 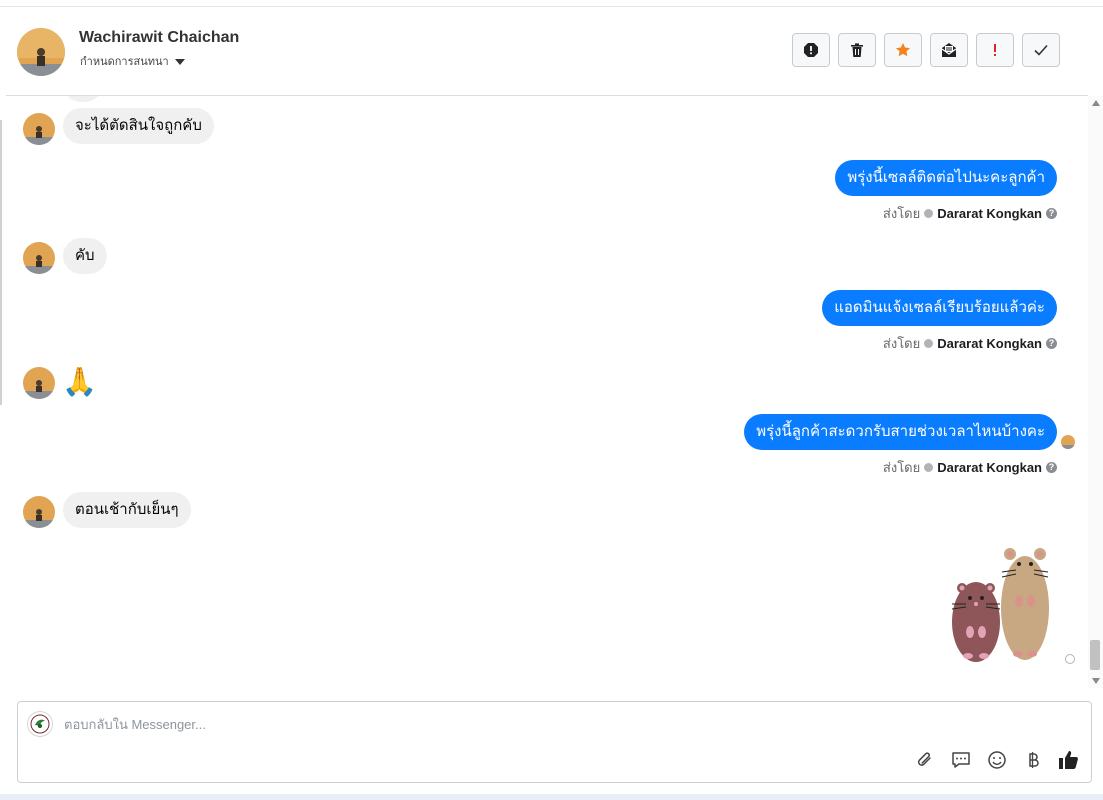 What do you see at coordinates (998, 605) in the screenshot?
I see `two-hamsters-sticker` at bounding box center [998, 605].